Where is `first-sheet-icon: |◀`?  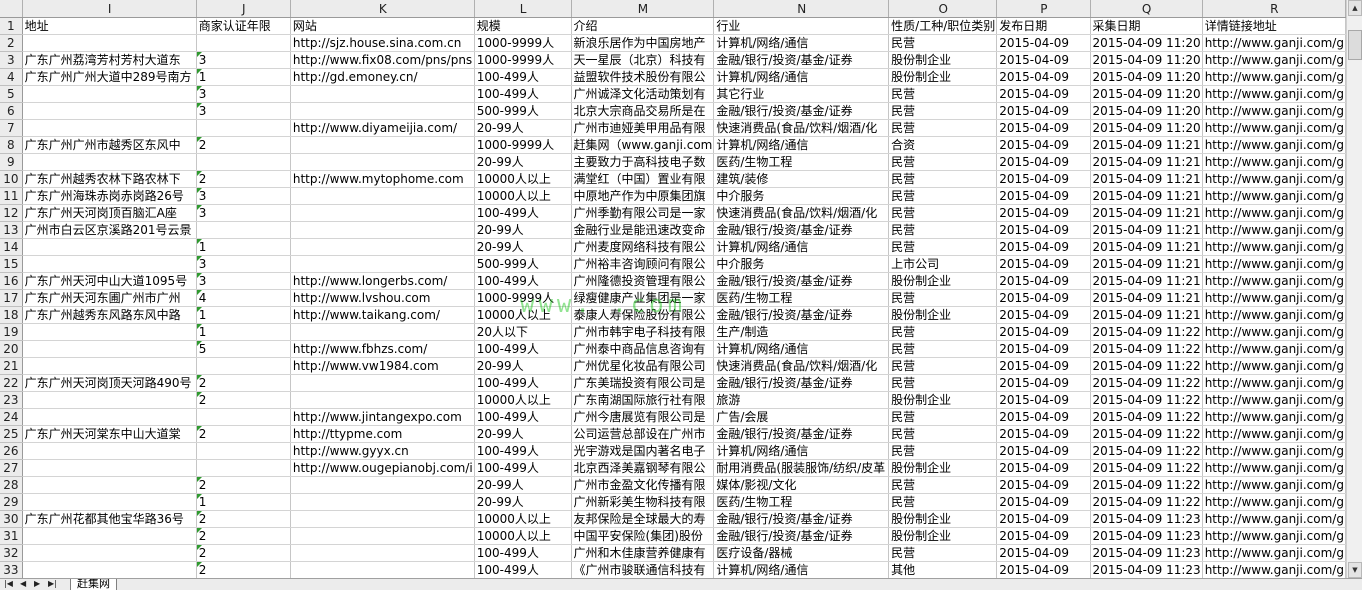
first-sheet-icon: |◀ is located at coordinates (8, 584).